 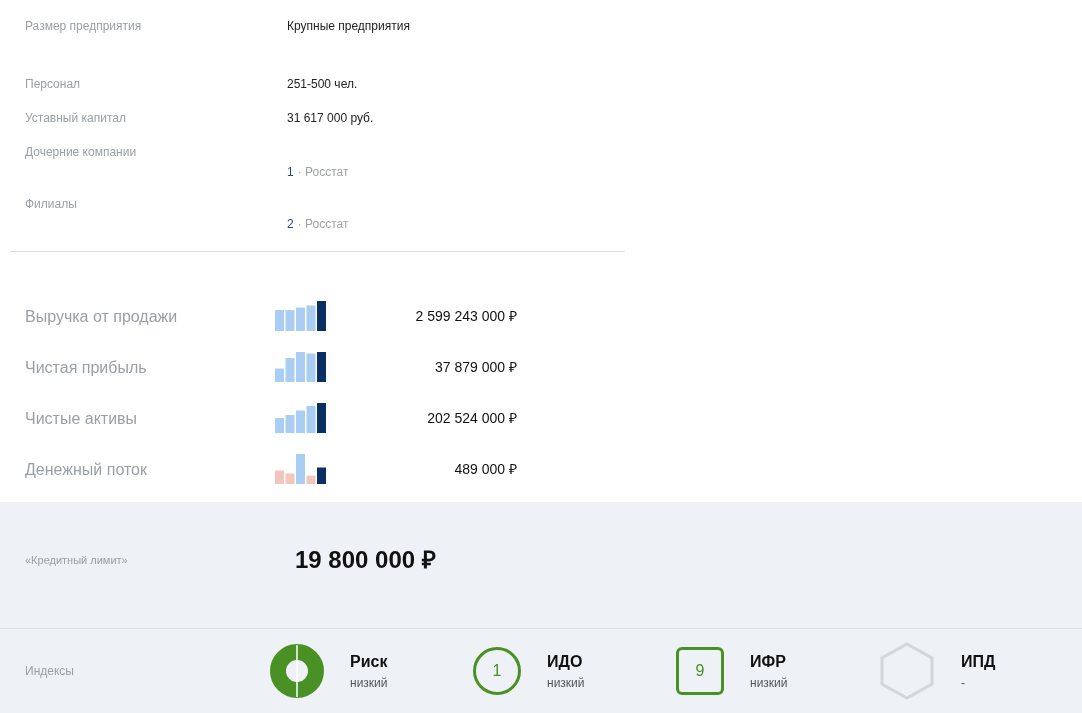 I want to click on info-label: Уставный капитал, so click(x=76, y=118).